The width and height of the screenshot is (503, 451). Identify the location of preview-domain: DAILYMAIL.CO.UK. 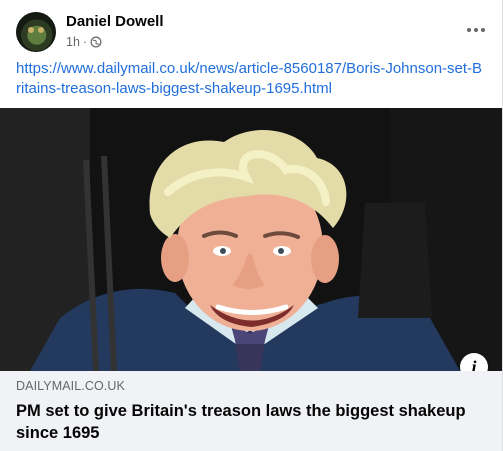
(70, 386).